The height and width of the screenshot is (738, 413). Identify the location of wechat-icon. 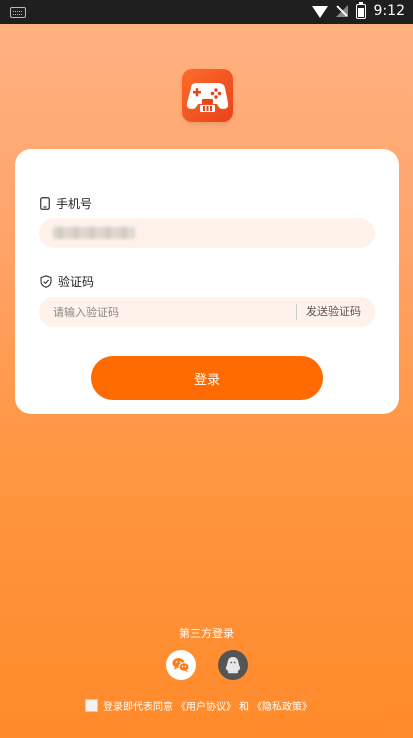
(181, 665).